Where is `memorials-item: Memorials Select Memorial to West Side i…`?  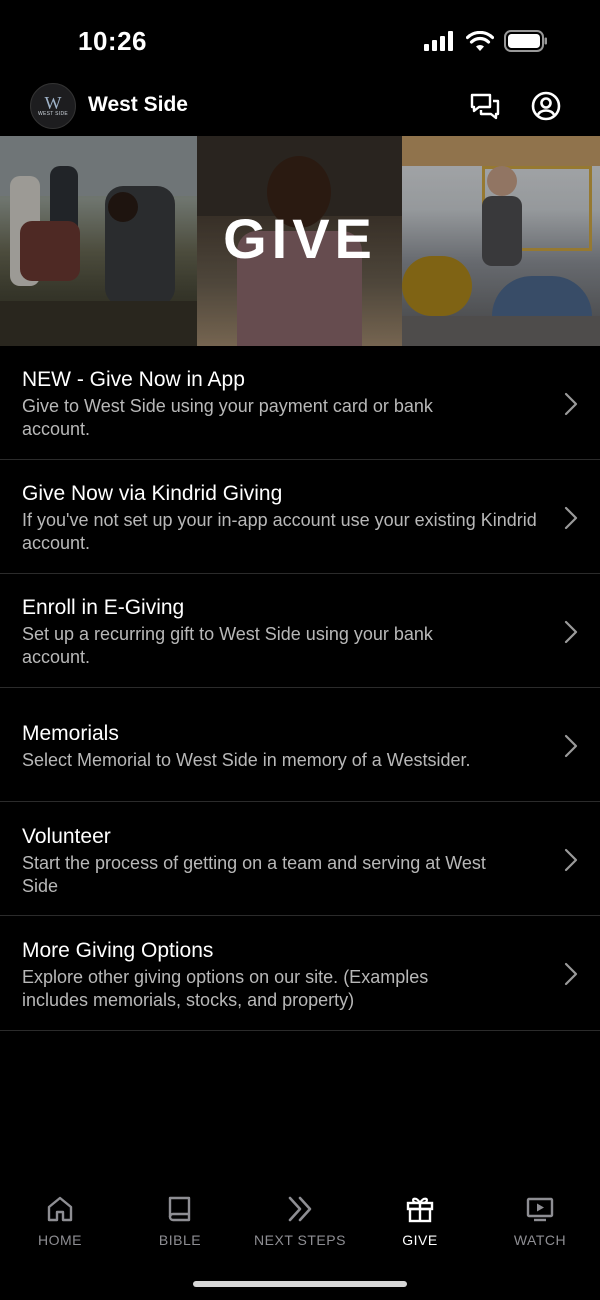 memorials-item: Memorials Select Memorial to West Side i… is located at coordinates (300, 745).